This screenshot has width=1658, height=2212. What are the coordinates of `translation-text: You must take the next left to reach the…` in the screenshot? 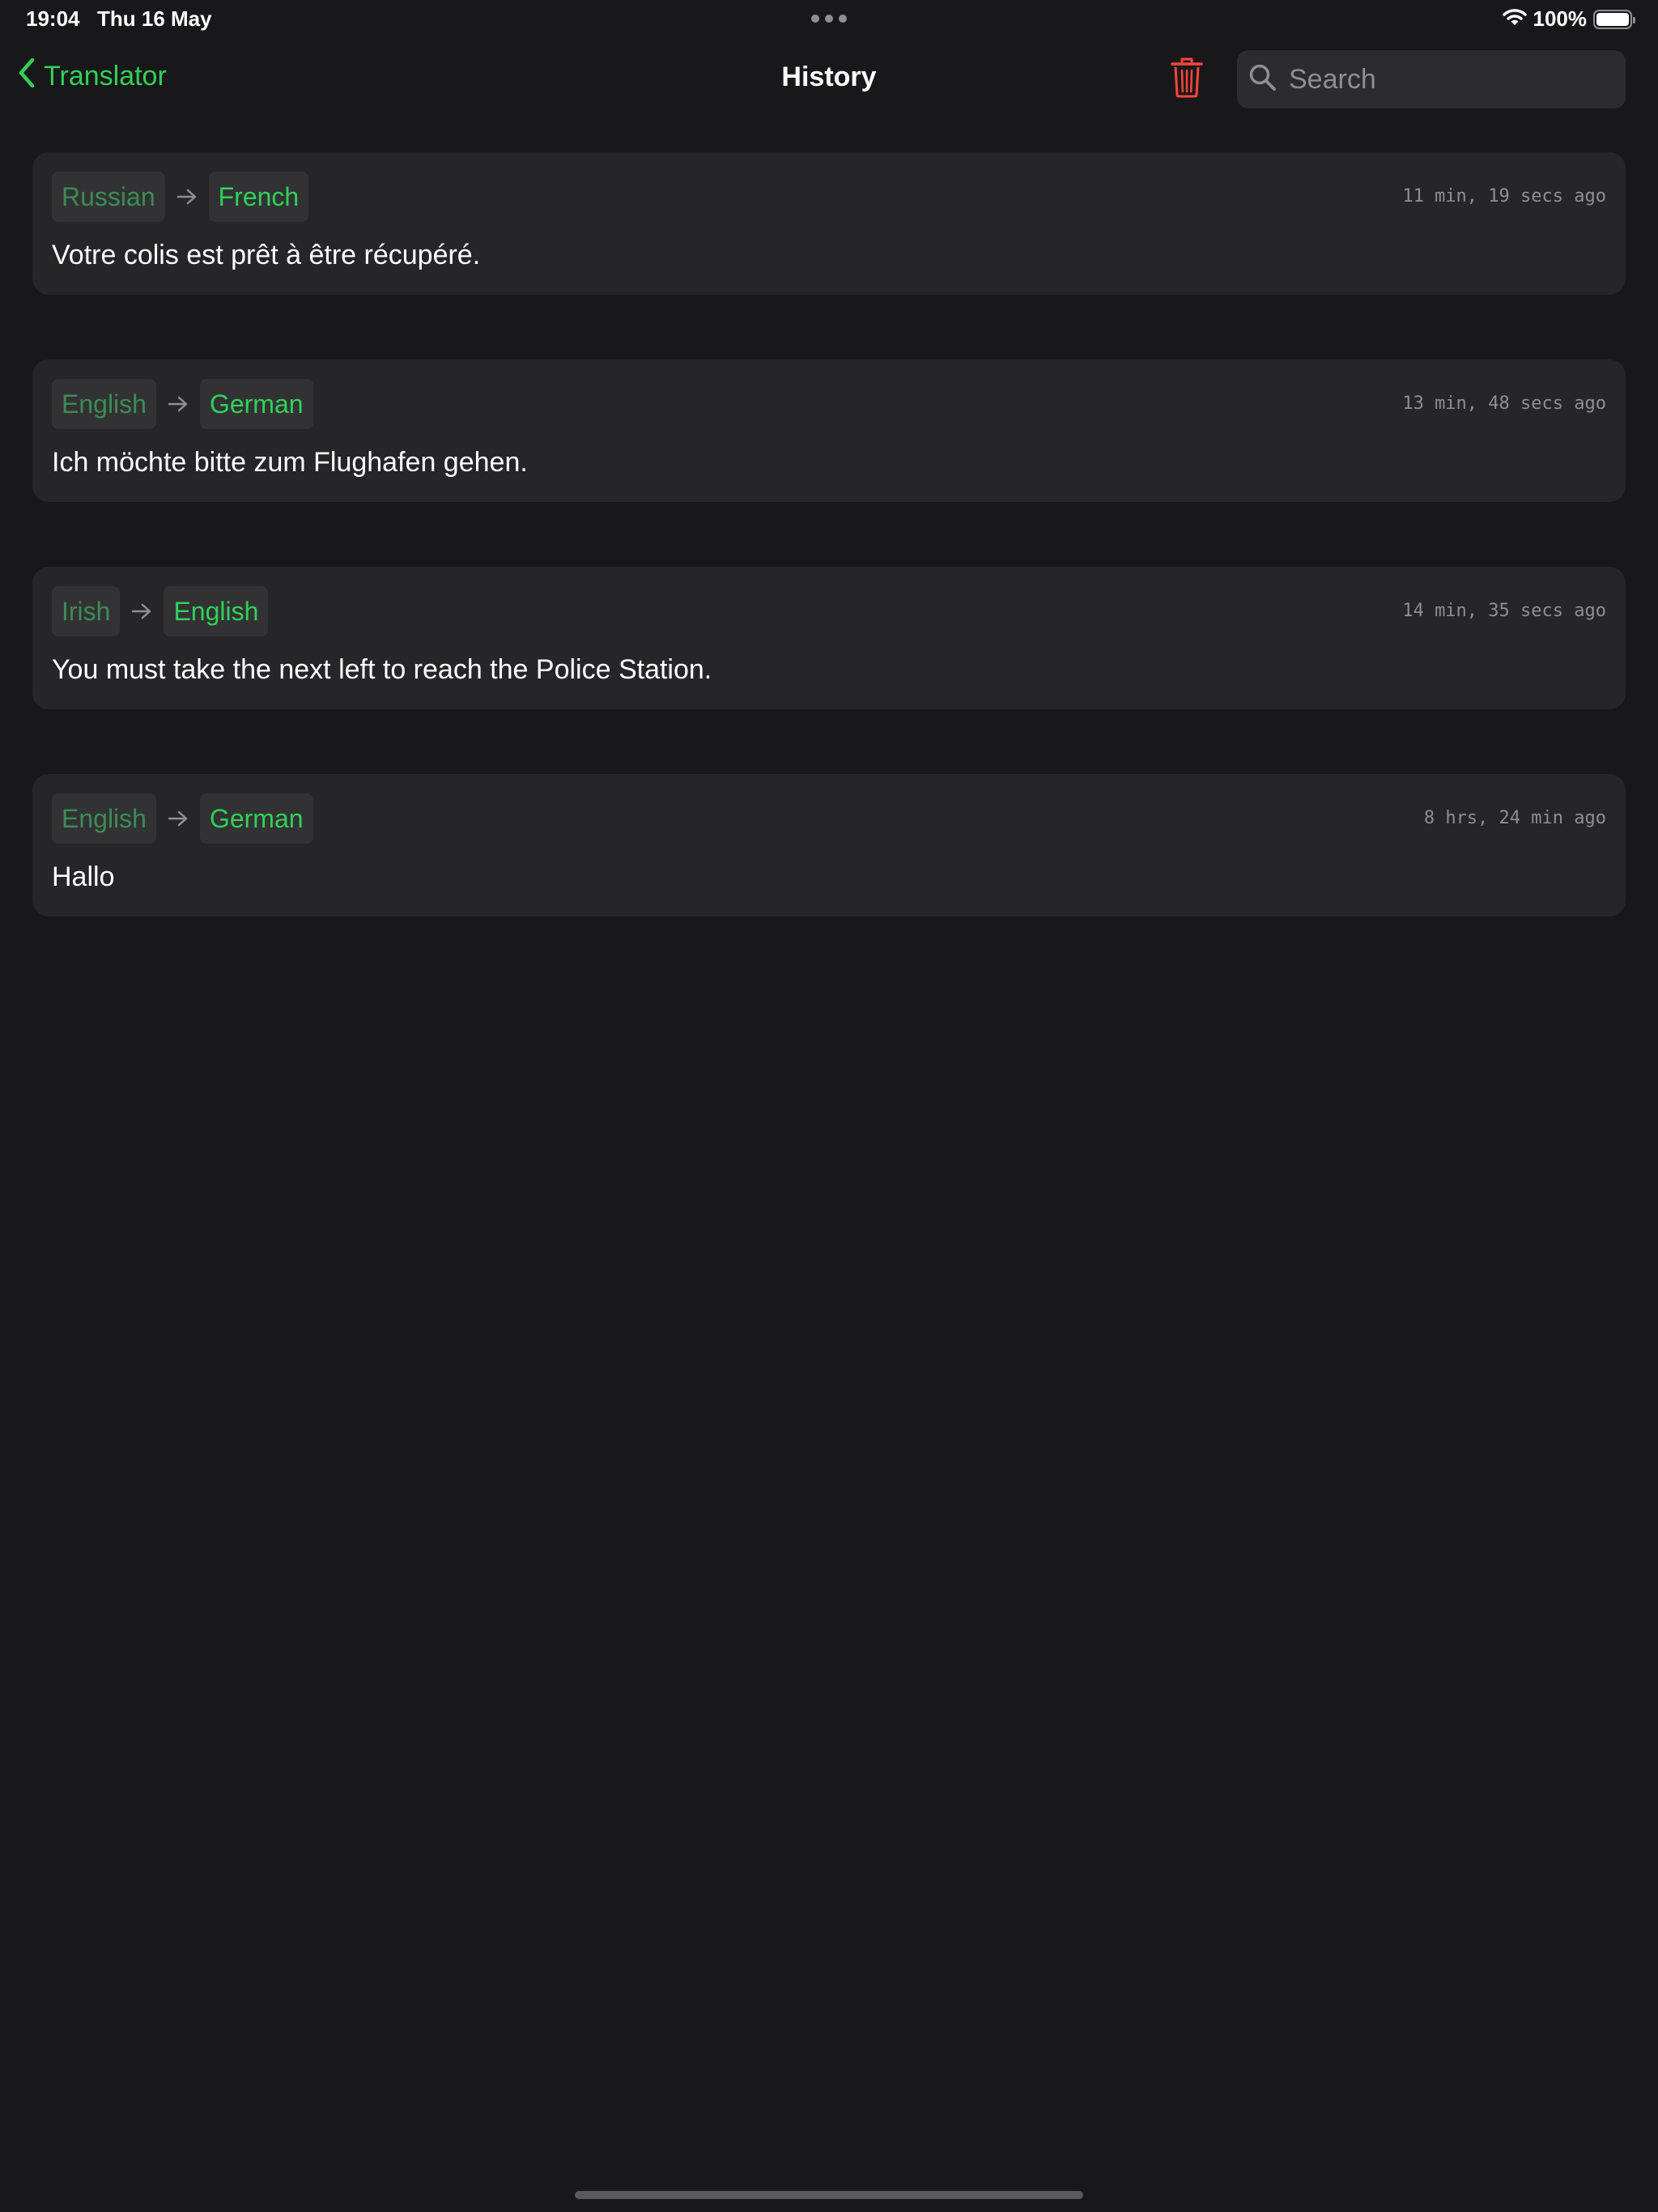 It's located at (382, 669).